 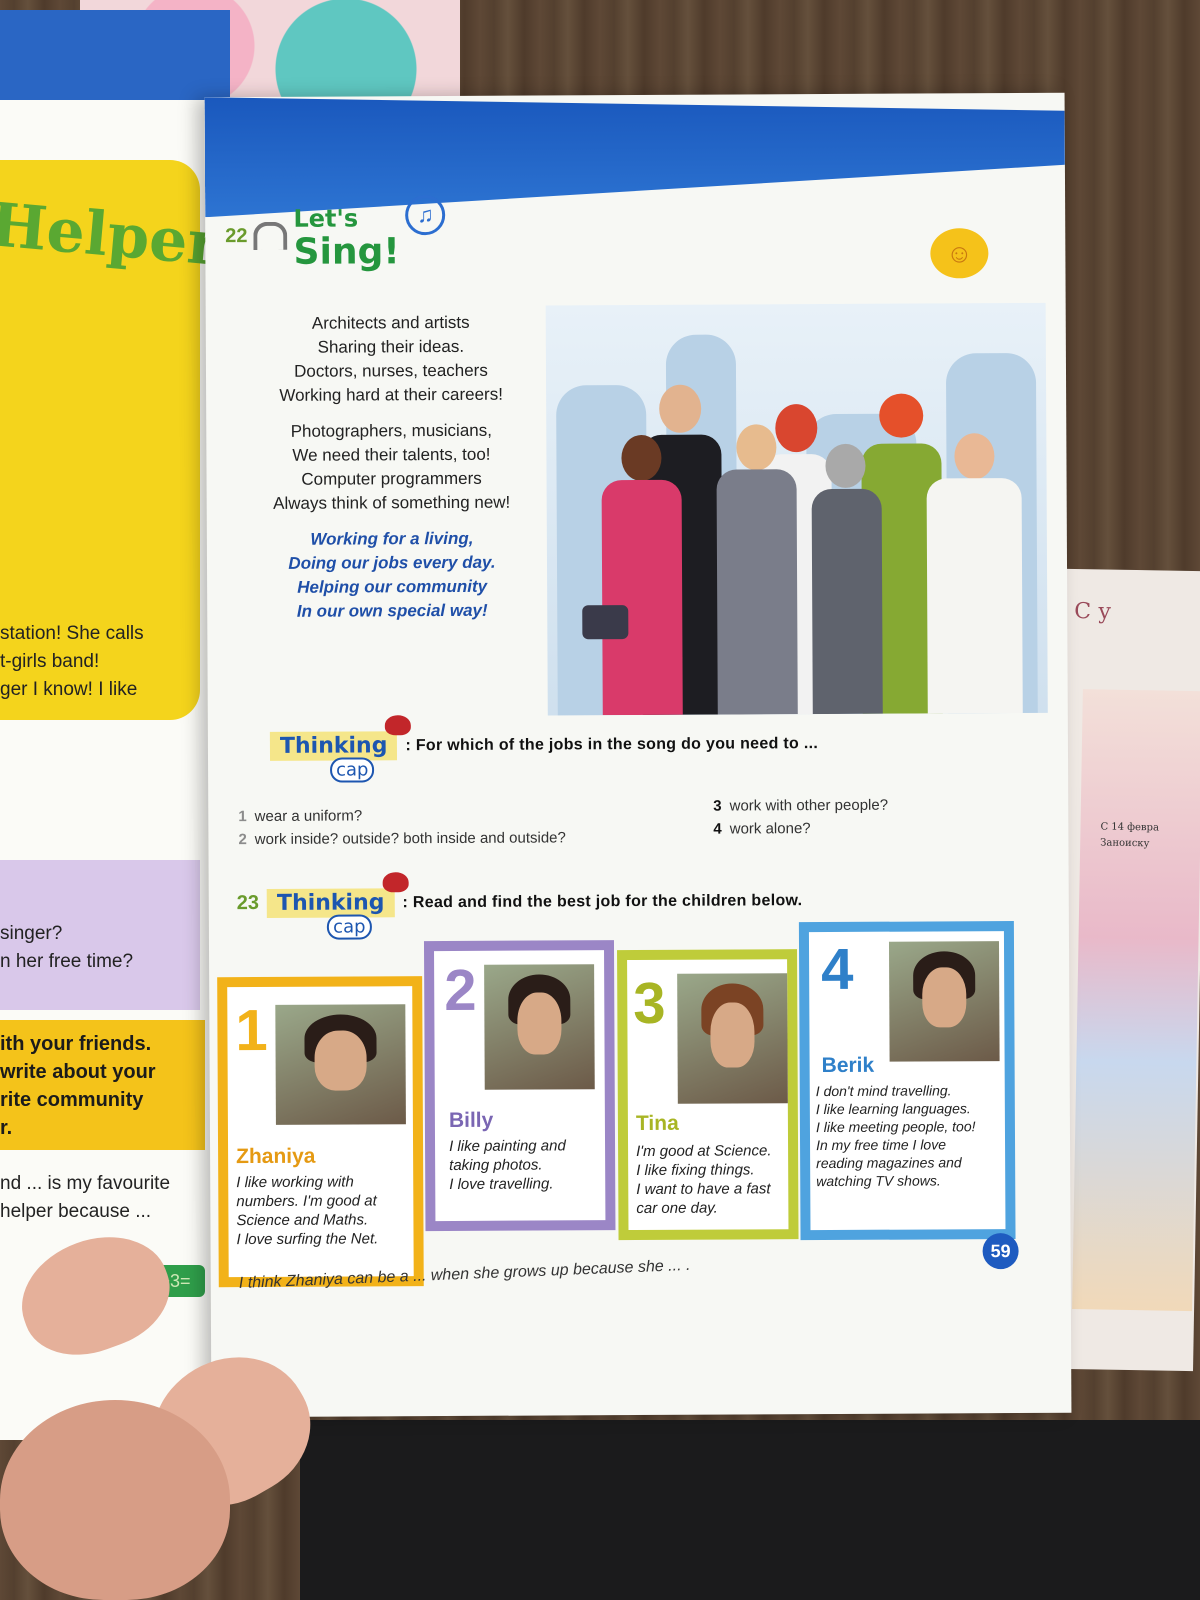 I want to click on question-number: 1, so click(x=242, y=817).